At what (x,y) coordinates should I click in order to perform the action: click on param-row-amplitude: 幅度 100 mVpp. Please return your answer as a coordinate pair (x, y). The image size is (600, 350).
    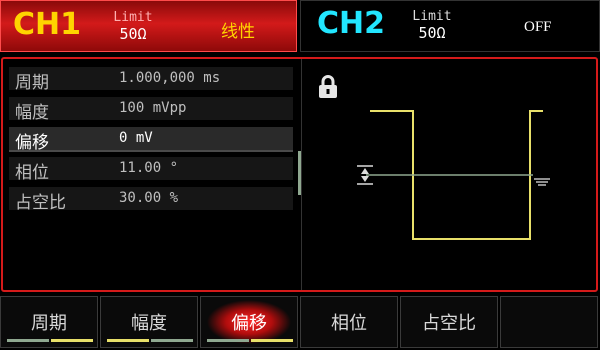
    Looking at the image, I should click on (151, 110).